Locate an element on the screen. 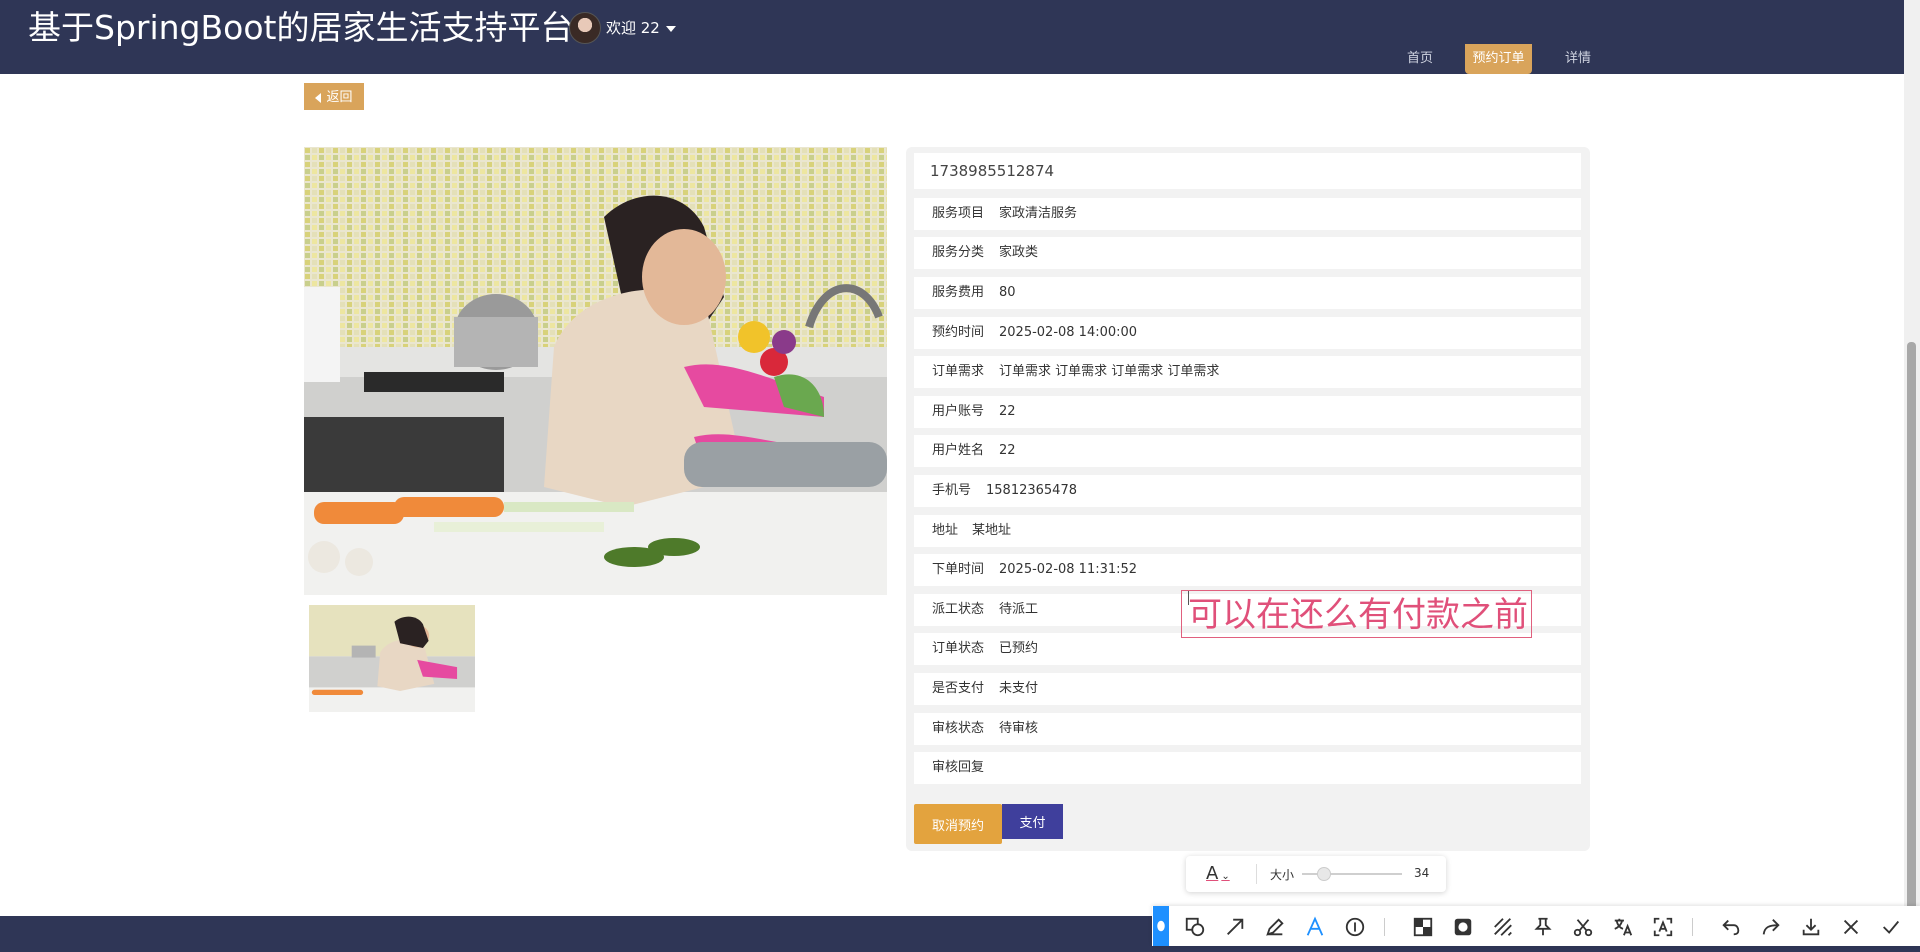 Image resolution: width=1920 pixels, height=952 pixels. undo-icon is located at coordinates (1731, 927).